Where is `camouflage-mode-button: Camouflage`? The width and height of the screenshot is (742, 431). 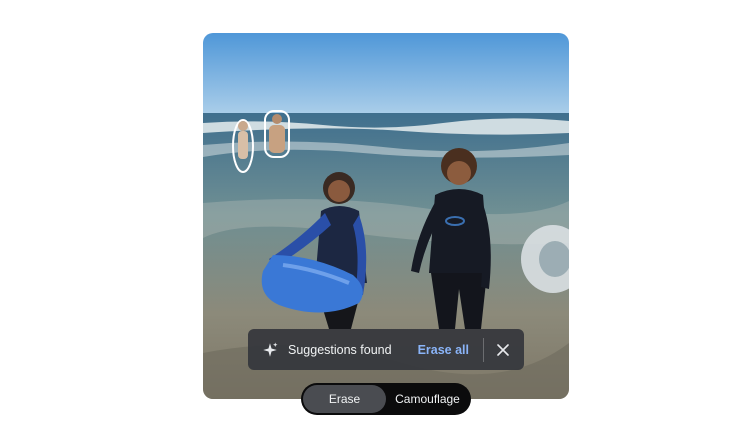
camouflage-mode-button: Camouflage is located at coordinates (427, 399).